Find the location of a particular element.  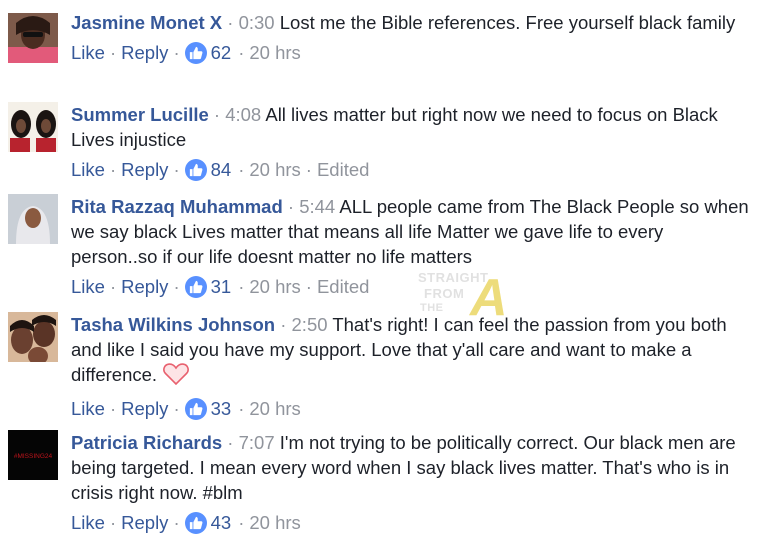

comment-actions: Like · Reply · 33 · 20 hrs is located at coordinates (411, 409).